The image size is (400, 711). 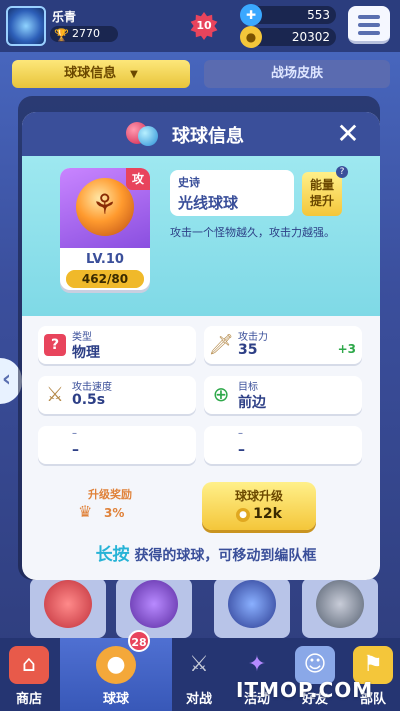 I want to click on ball-level: LV.10, so click(x=105, y=259).